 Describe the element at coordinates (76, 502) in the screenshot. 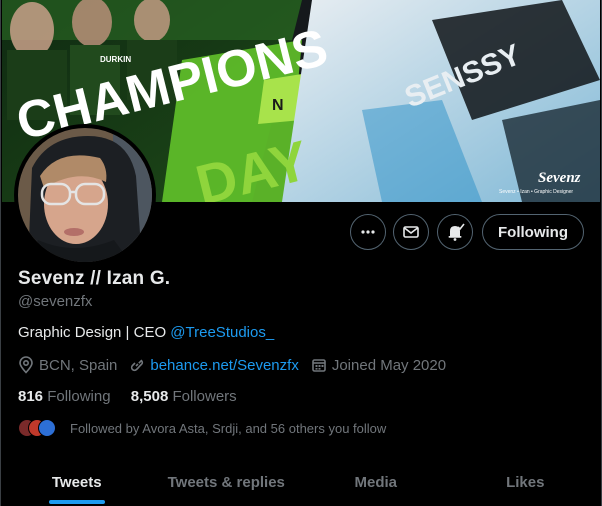

I see `active-tab-indicator` at that location.